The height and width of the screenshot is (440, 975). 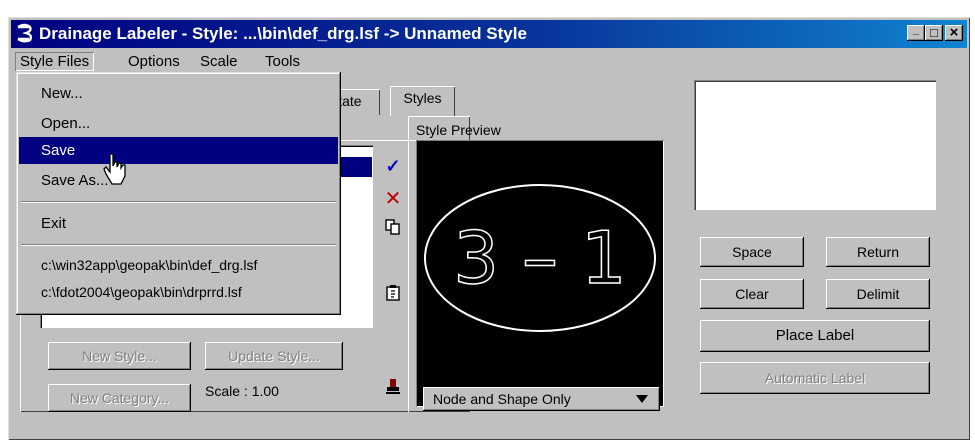 What do you see at coordinates (178, 292) in the screenshot?
I see `menu-item-recent-2: c:\fdot2004\geopak\bin\drprrd.lsf` at bounding box center [178, 292].